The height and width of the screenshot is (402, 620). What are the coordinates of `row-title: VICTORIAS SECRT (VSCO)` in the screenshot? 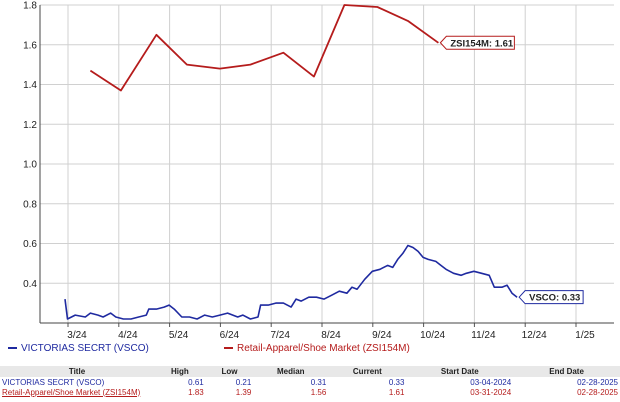 It's located at (77, 382).